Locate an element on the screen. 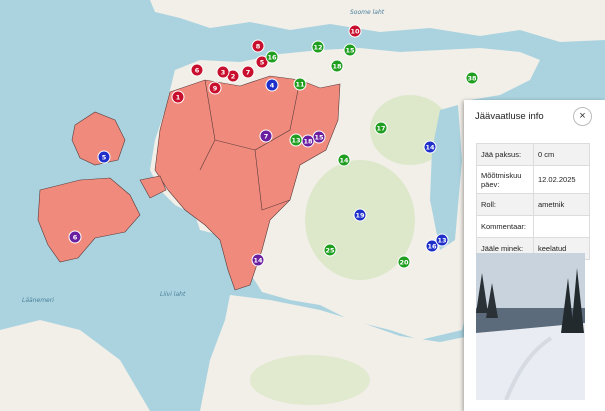  photo-snow is located at coordinates (530, 361).